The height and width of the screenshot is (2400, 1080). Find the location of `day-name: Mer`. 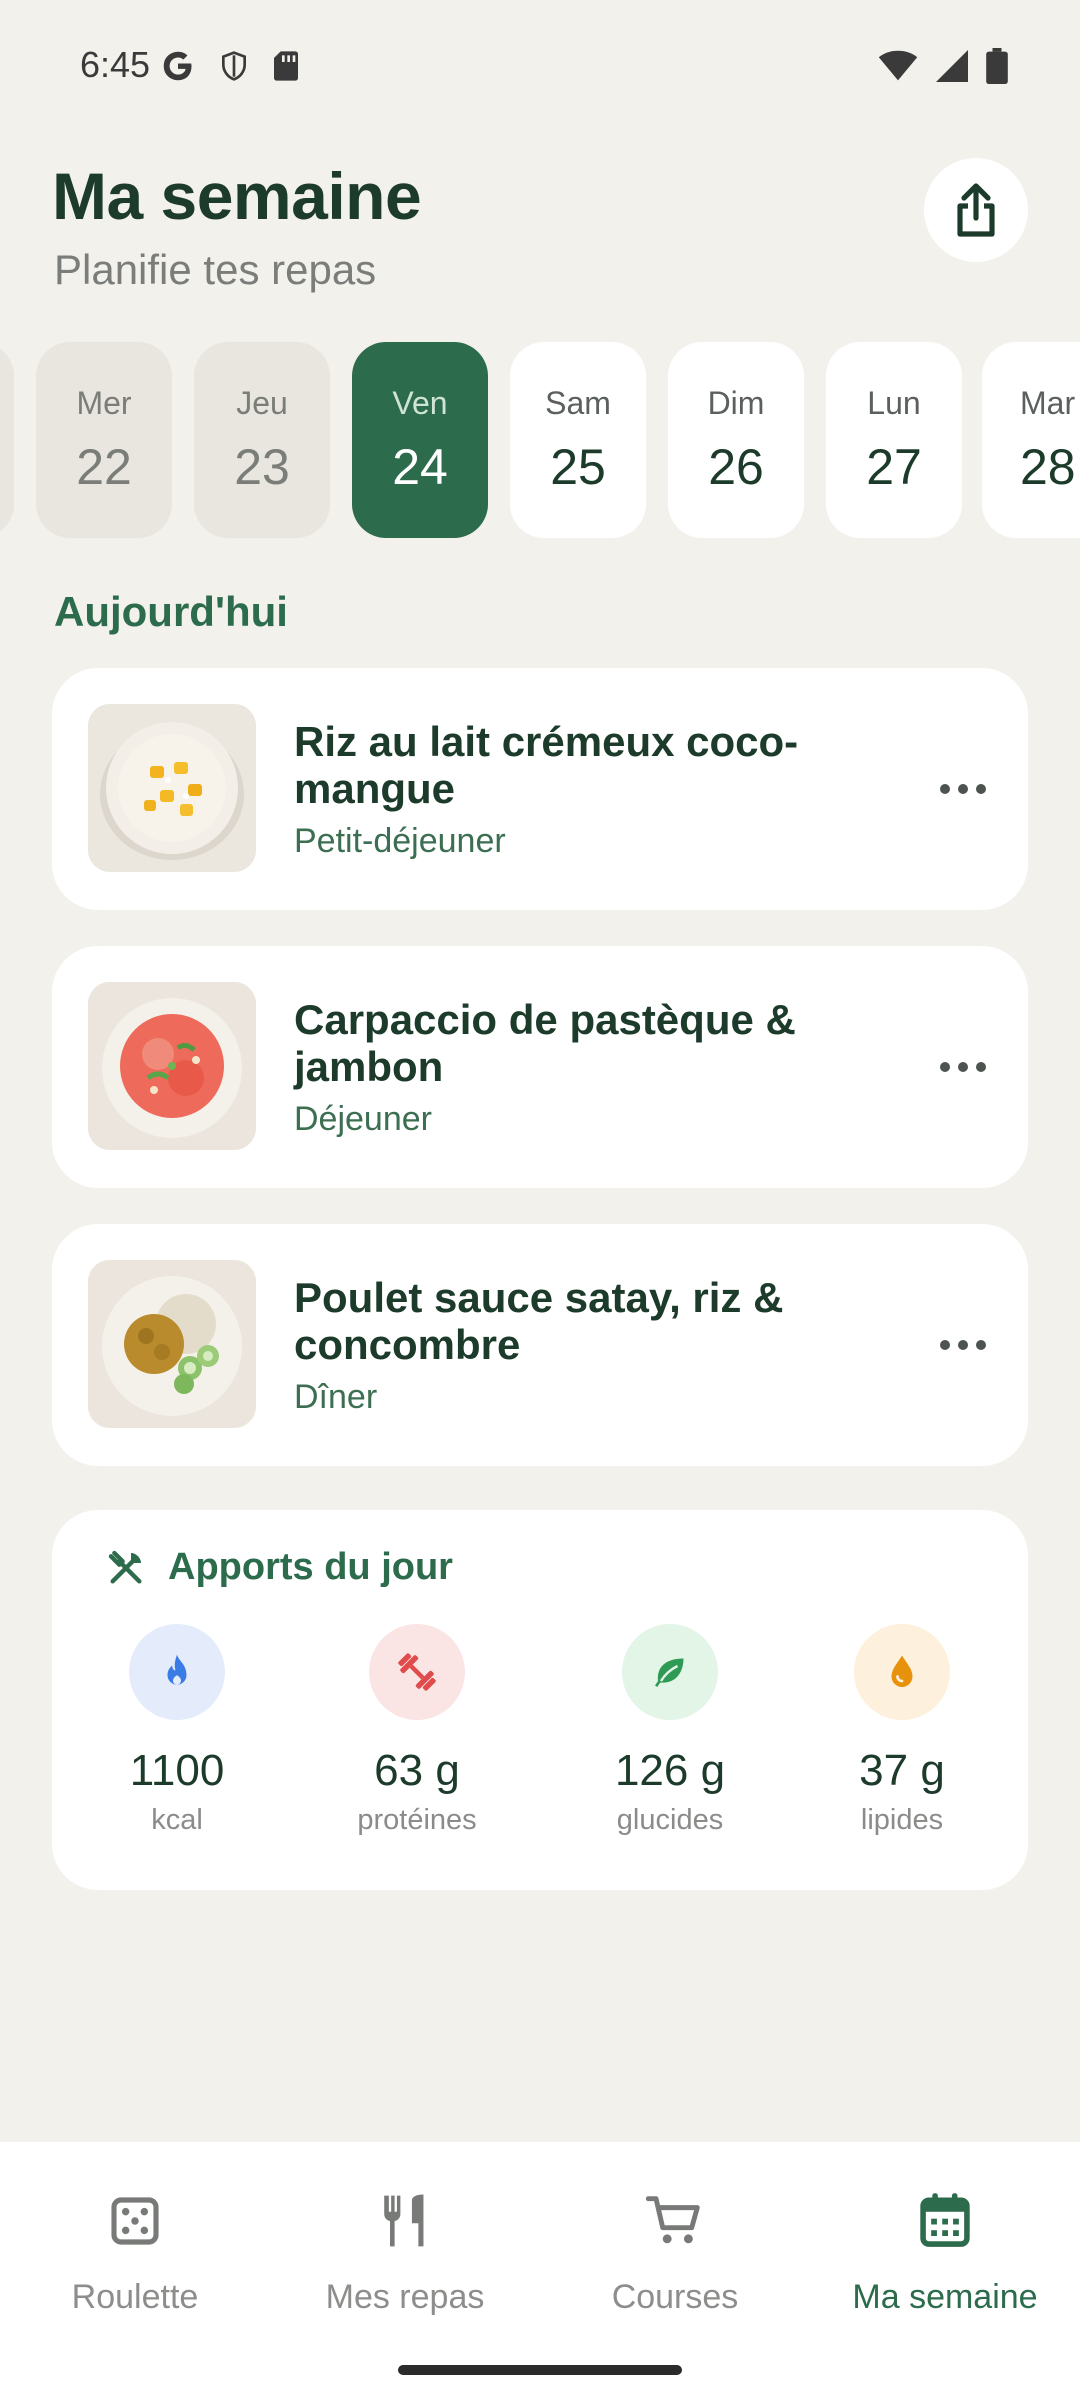

day-name: Mer is located at coordinates (104, 402).